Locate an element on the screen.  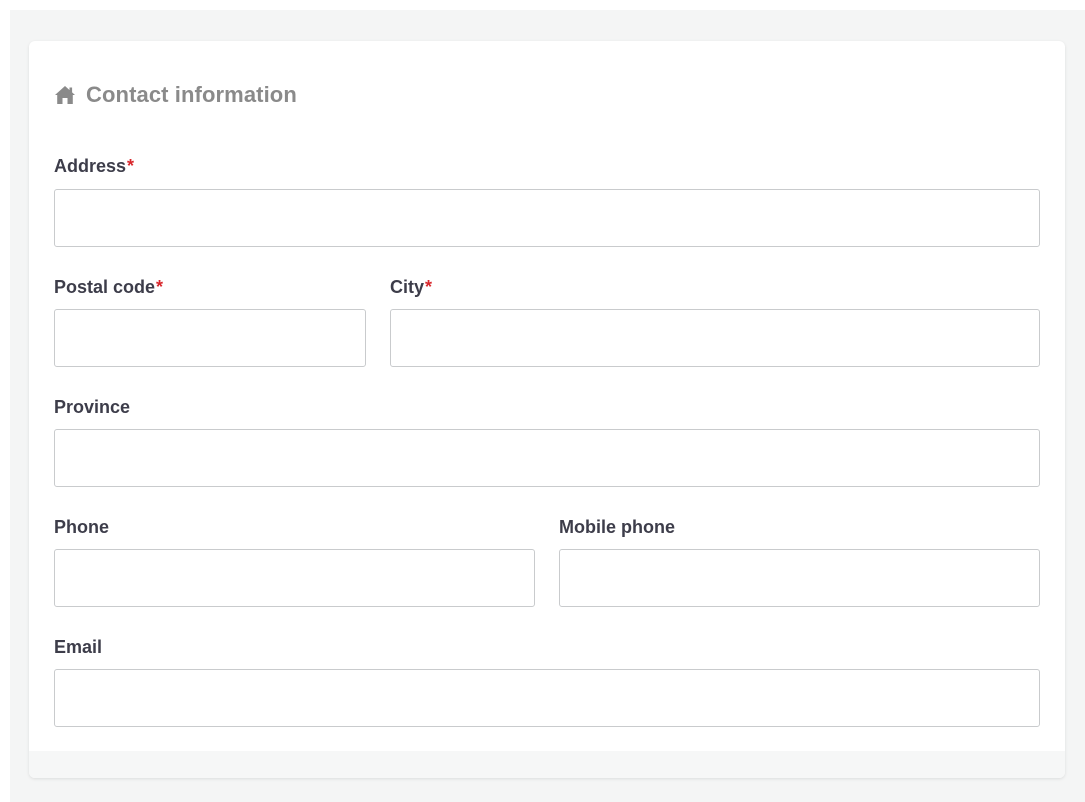
province-input is located at coordinates (547, 458).